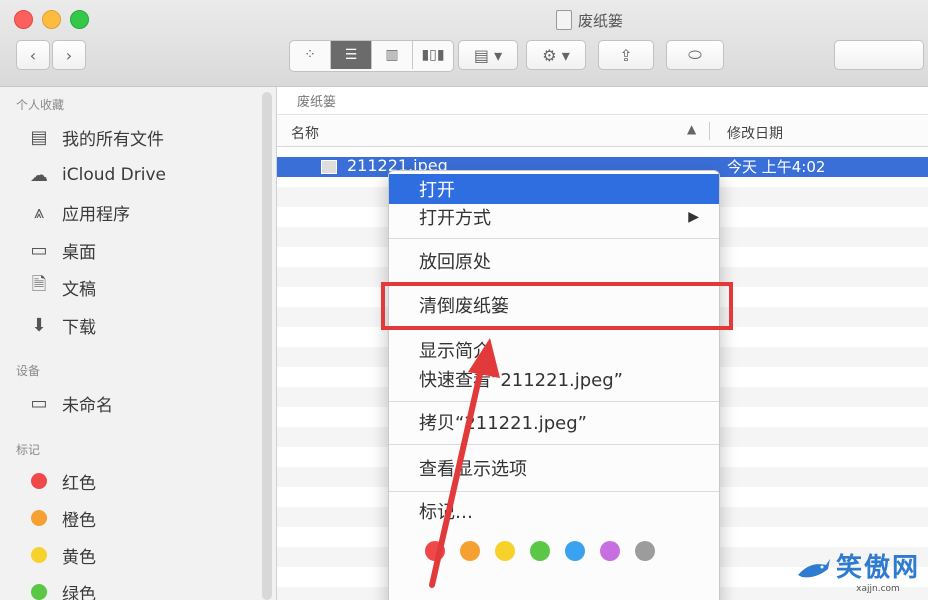  I want to click on sidebar-item-label: 桌面, so click(79, 252).